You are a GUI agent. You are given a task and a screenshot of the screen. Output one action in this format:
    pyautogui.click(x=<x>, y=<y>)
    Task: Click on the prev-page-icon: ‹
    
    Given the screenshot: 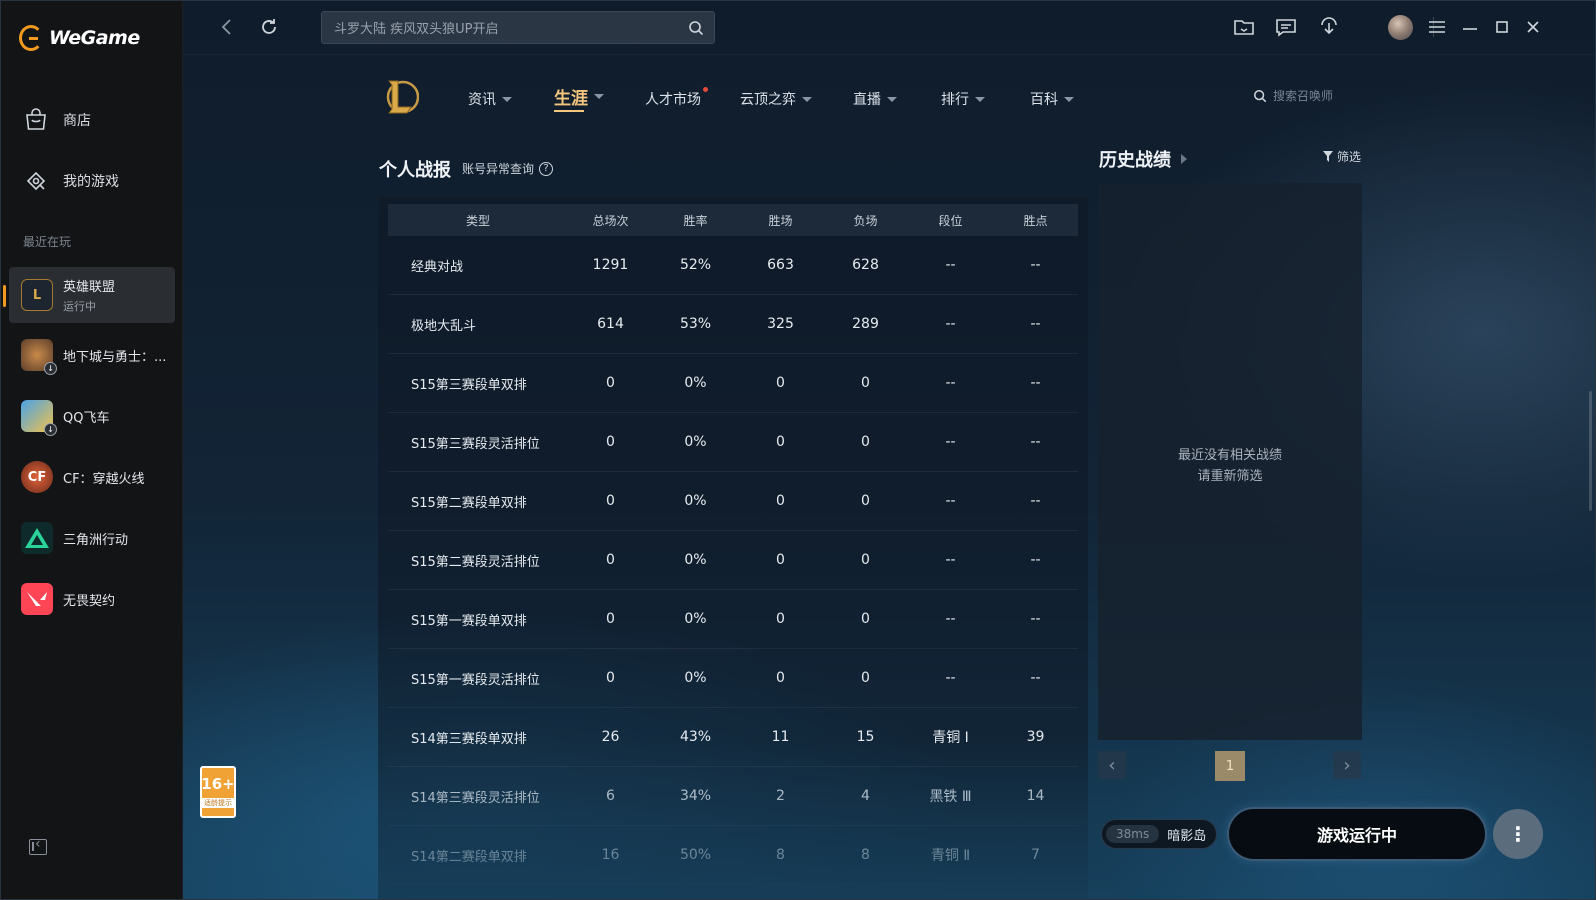 What is the action you would take?
    pyautogui.click(x=1112, y=765)
    